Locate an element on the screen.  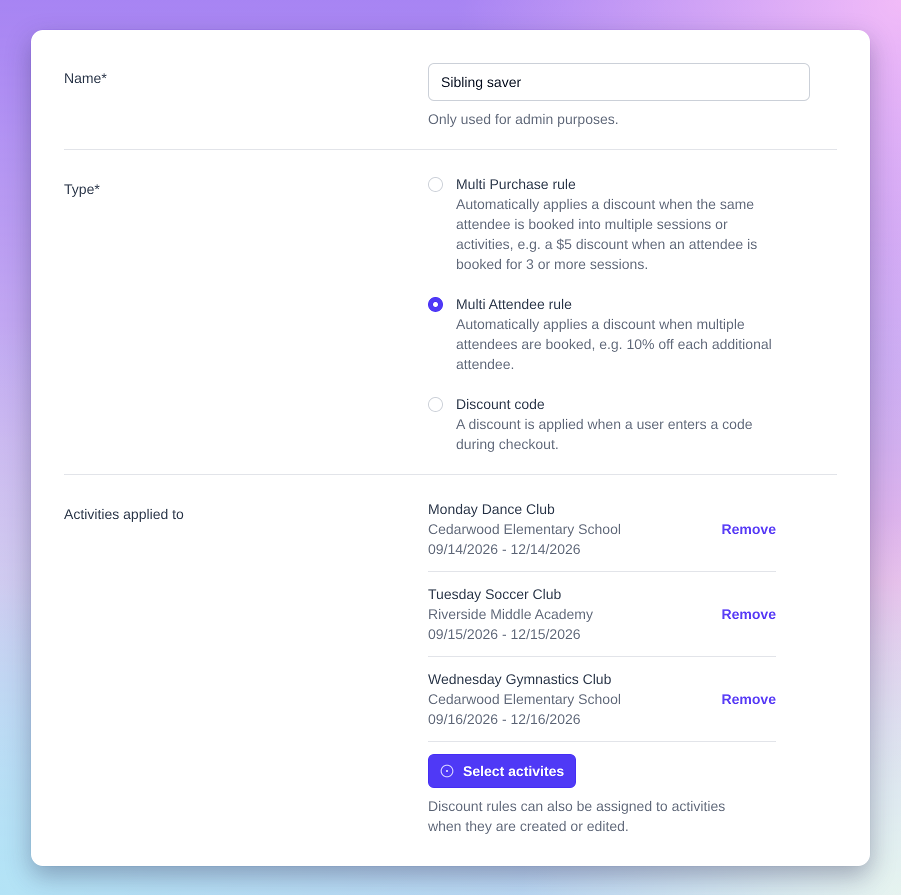
help-text: Only used for admin purposes. is located at coordinates (524, 119).